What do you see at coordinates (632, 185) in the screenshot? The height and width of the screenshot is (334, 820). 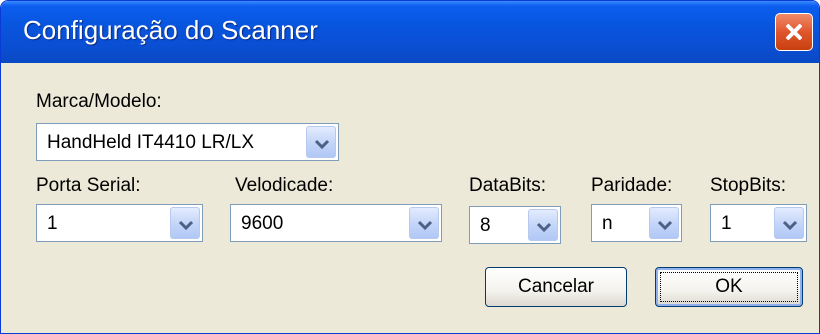 I see `paridade-label: Paridade:` at bounding box center [632, 185].